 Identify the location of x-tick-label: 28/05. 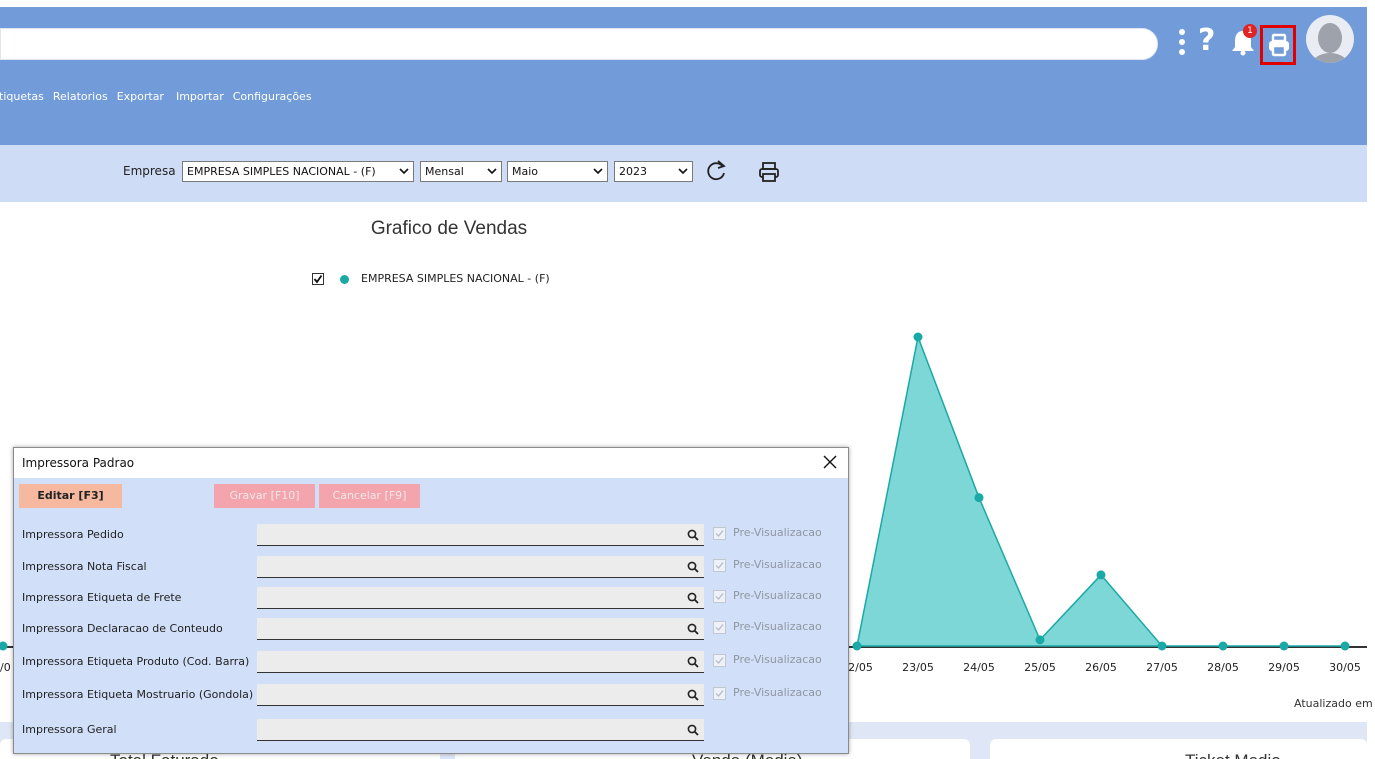
(1223, 667).